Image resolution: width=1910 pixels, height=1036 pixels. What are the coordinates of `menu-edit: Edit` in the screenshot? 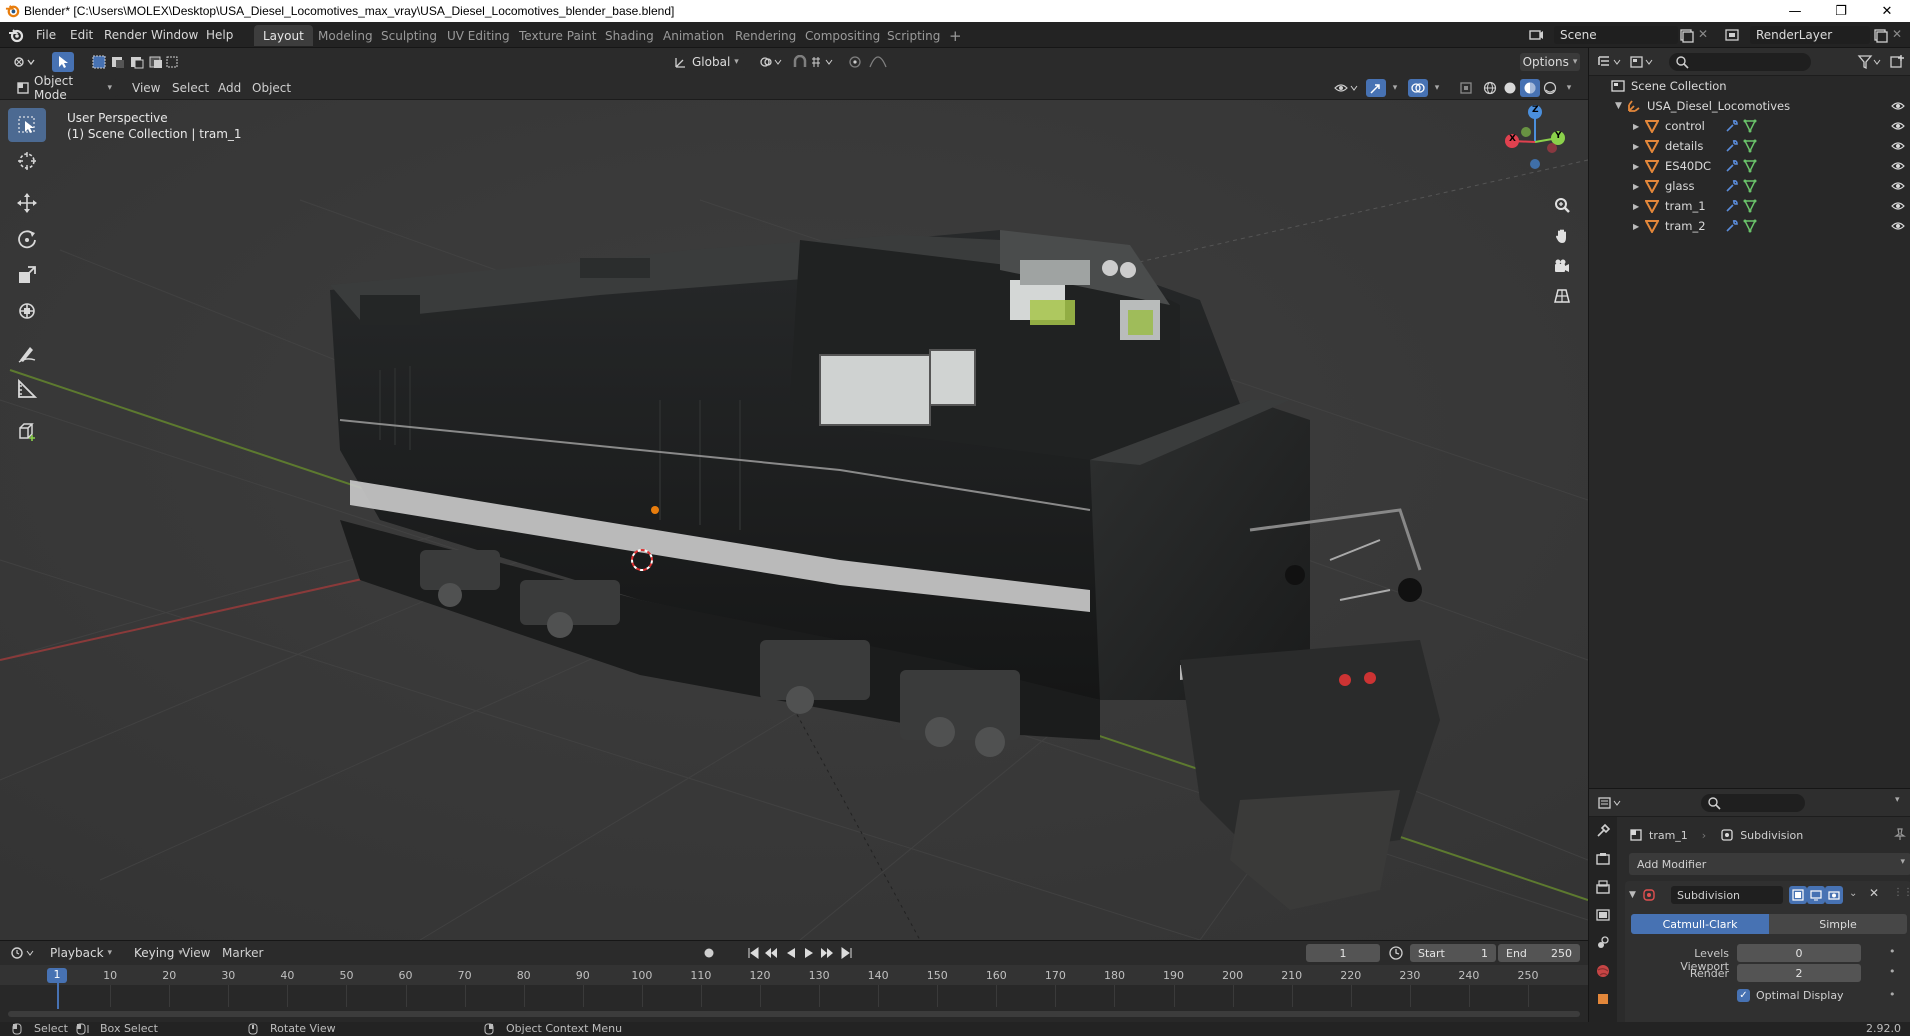 It's located at (81, 35).